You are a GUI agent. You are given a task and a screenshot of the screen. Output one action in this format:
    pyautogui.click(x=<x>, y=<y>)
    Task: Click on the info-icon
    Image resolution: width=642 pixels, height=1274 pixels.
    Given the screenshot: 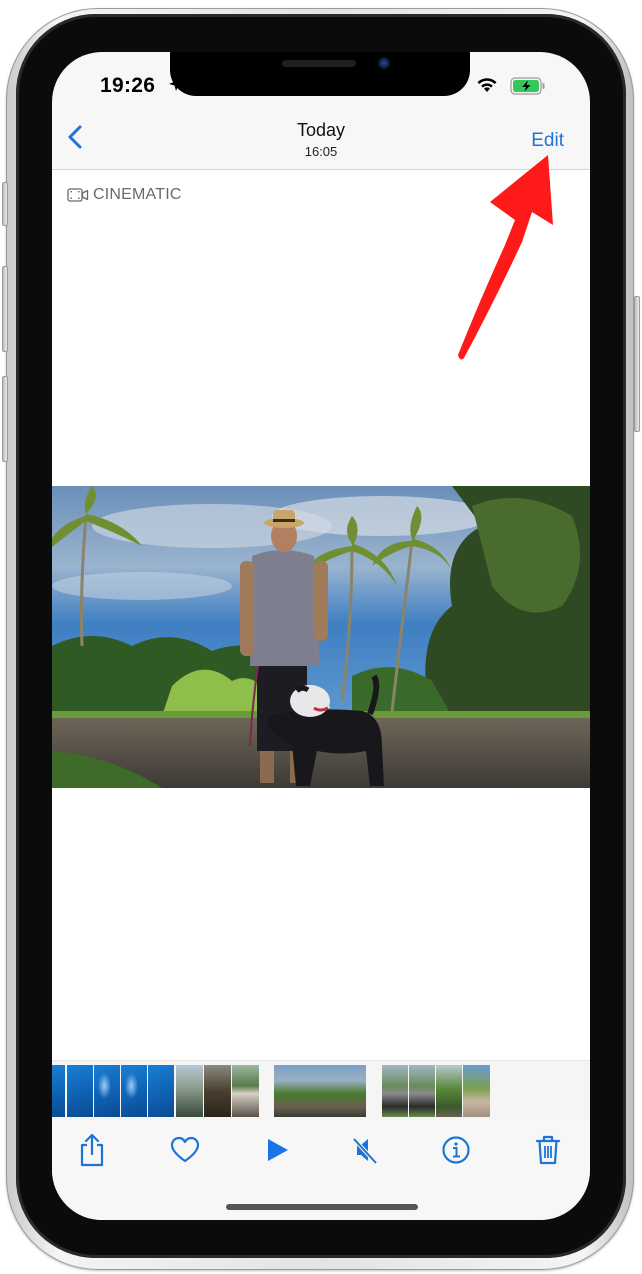 What is the action you would take?
    pyautogui.click(x=456, y=1150)
    